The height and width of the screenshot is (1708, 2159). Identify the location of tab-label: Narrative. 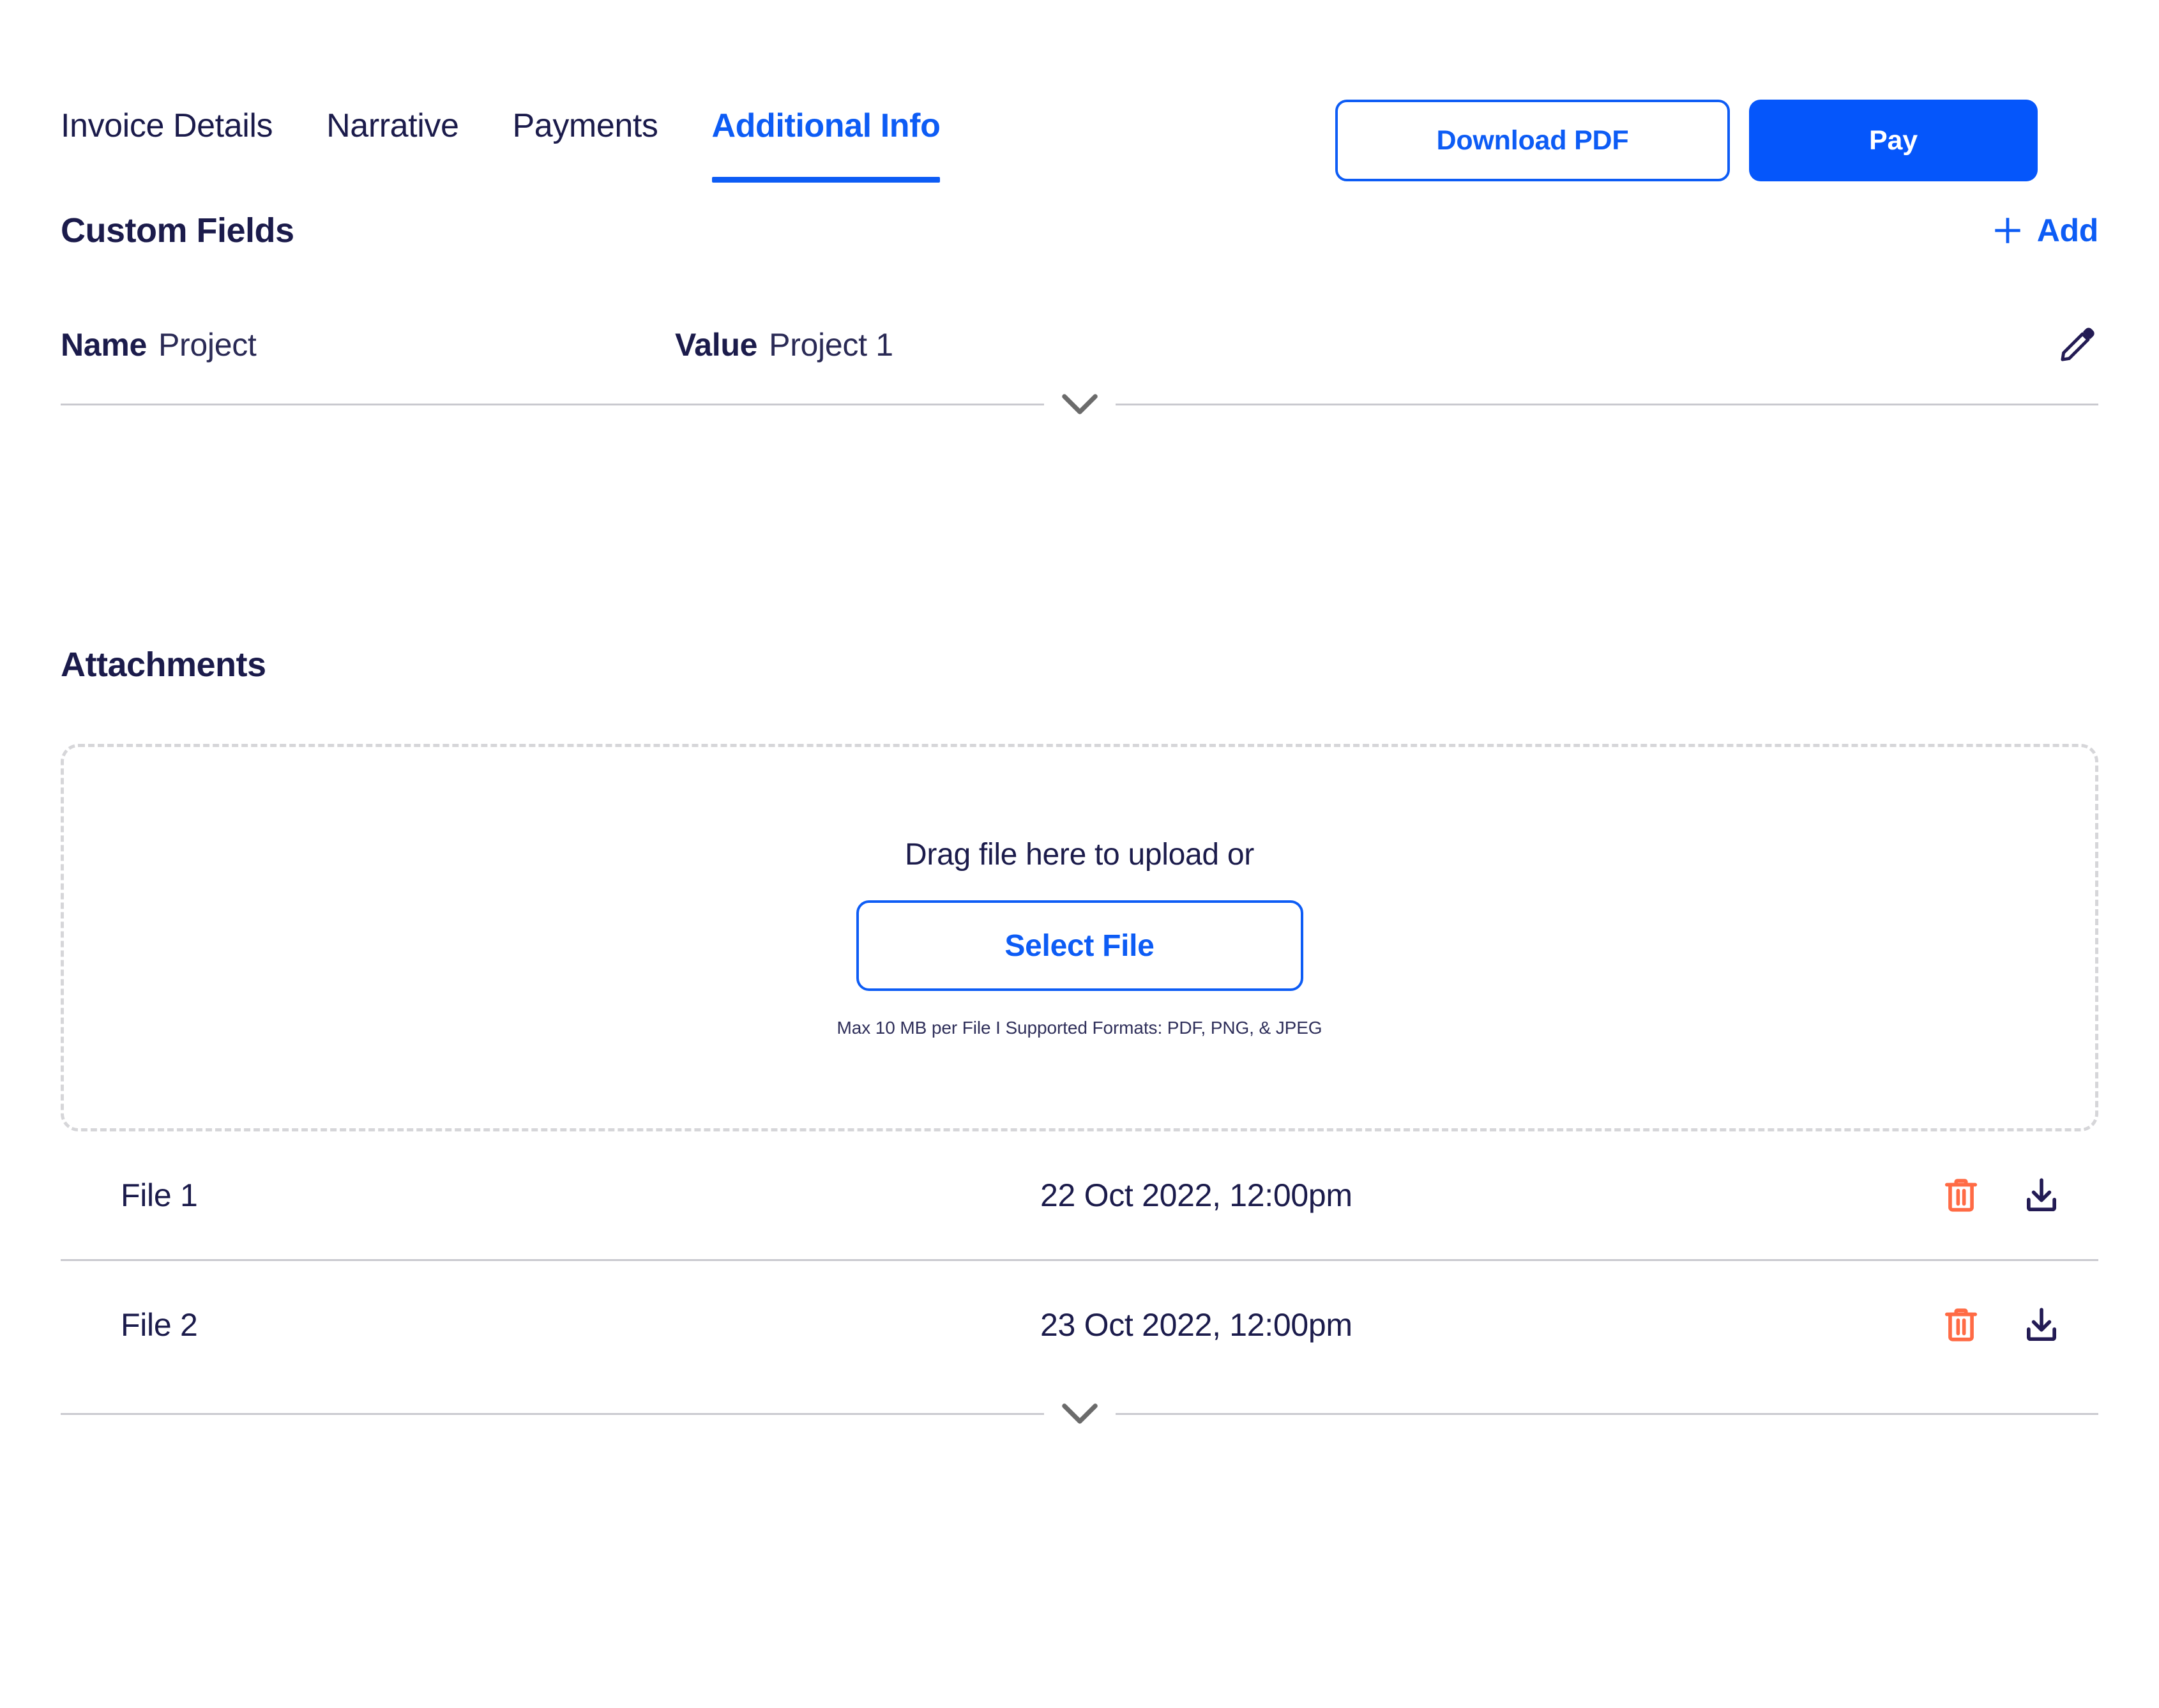
(392, 125).